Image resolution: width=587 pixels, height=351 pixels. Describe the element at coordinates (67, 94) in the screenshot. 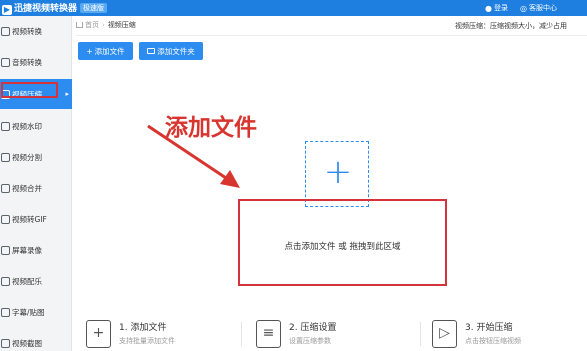

I see `chevron-right-icon: ▸` at that location.